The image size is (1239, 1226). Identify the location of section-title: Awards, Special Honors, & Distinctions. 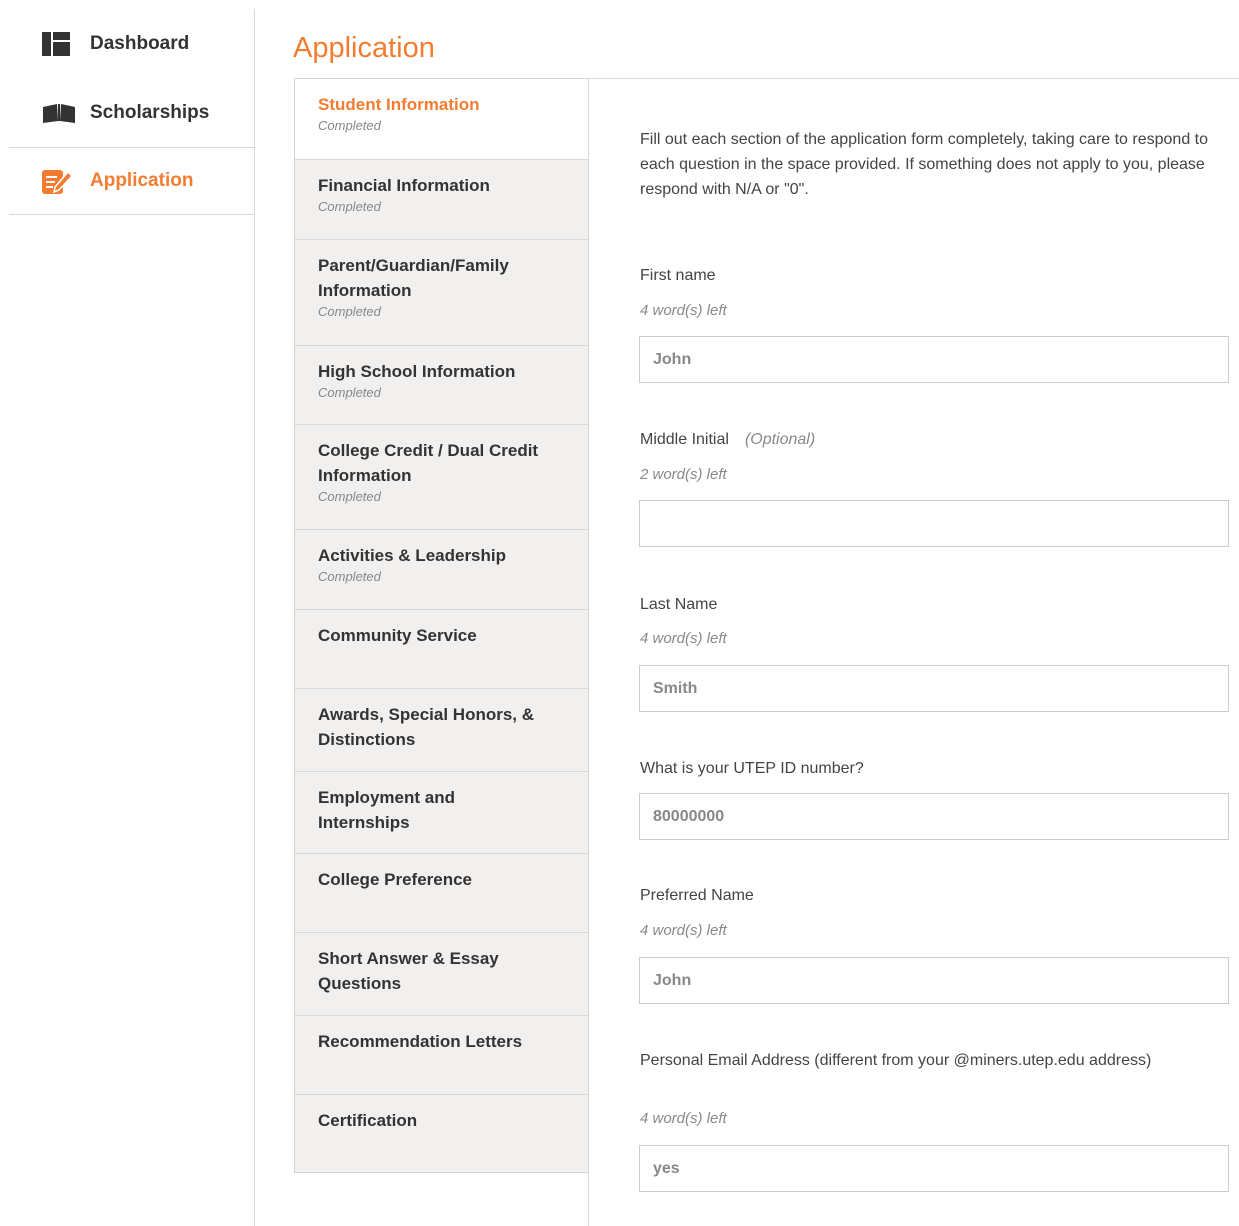
(426, 727).